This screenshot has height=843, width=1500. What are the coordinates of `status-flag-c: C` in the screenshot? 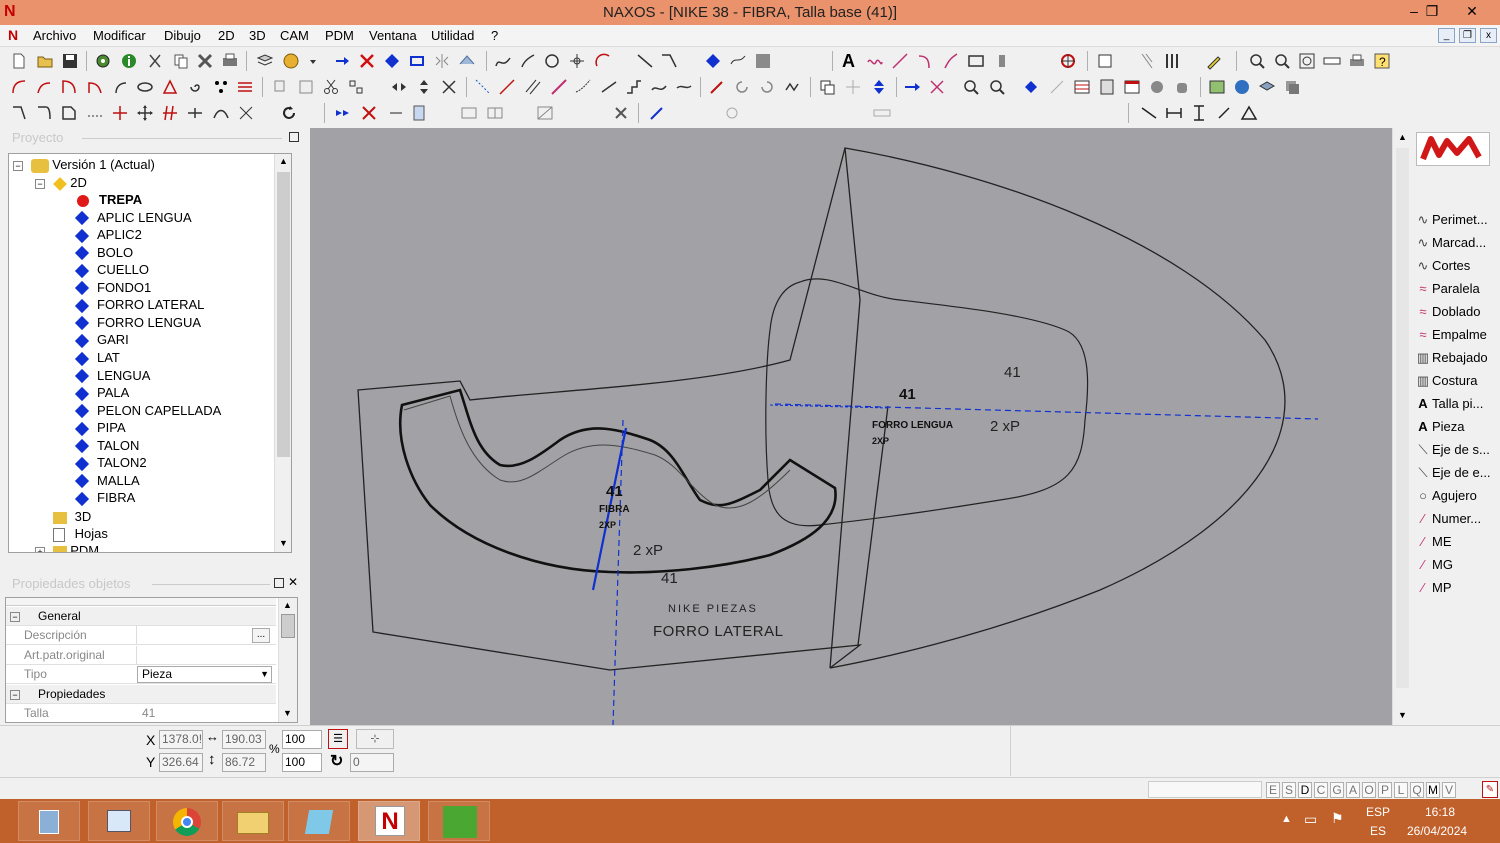 It's located at (1321, 790).